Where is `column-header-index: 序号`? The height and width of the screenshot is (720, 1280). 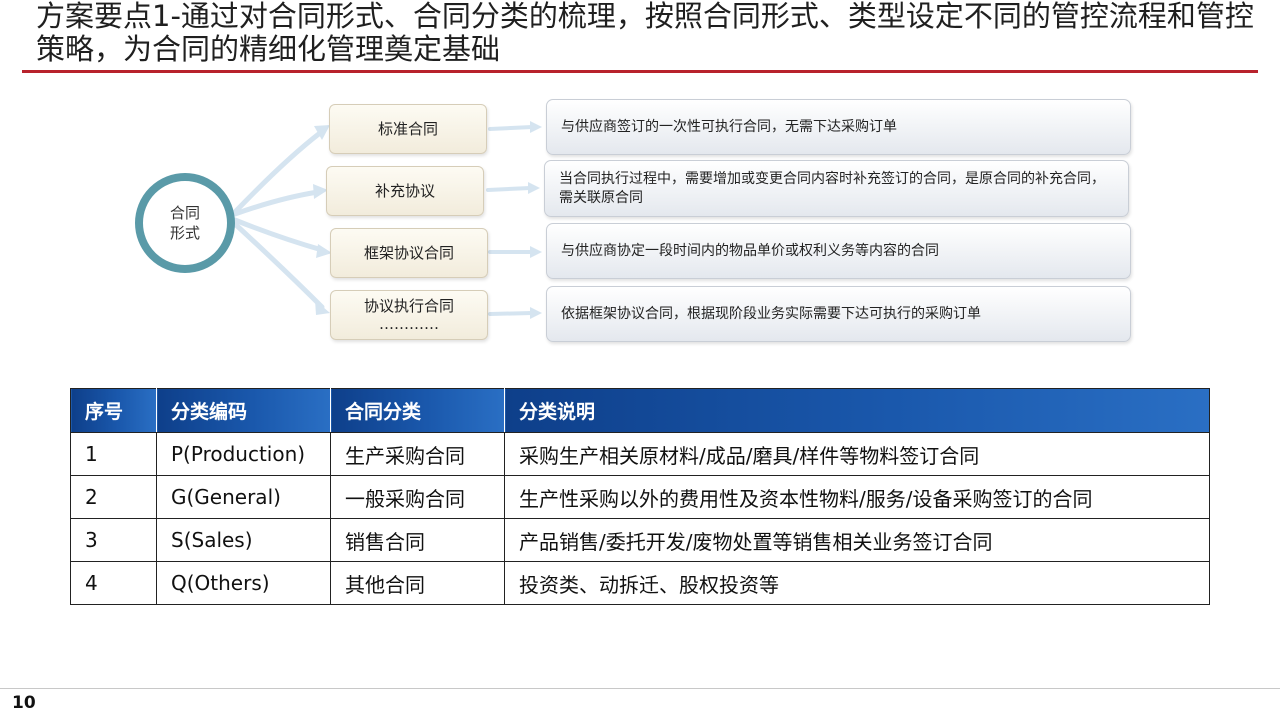
column-header-index: 序号 is located at coordinates (113, 410).